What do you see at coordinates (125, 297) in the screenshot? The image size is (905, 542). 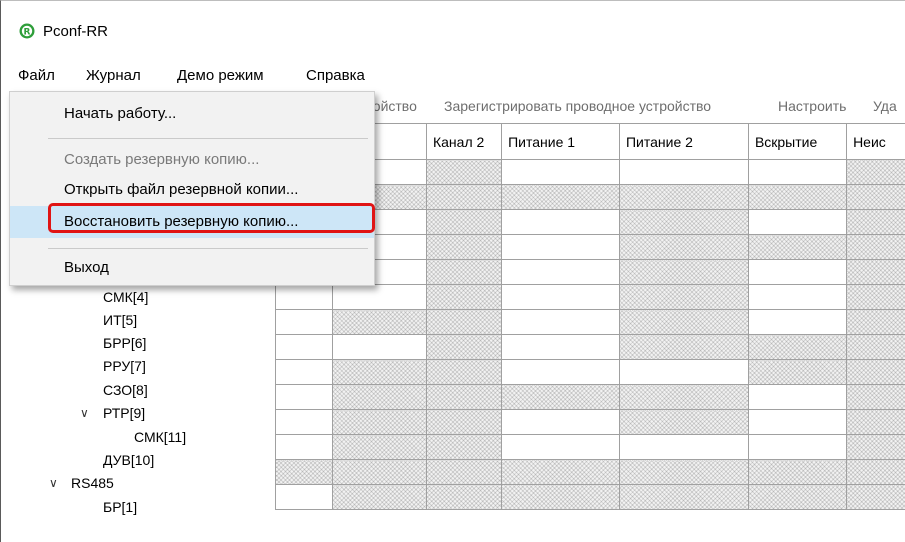 I see `tree-item-smk-4: СМК[4]` at bounding box center [125, 297].